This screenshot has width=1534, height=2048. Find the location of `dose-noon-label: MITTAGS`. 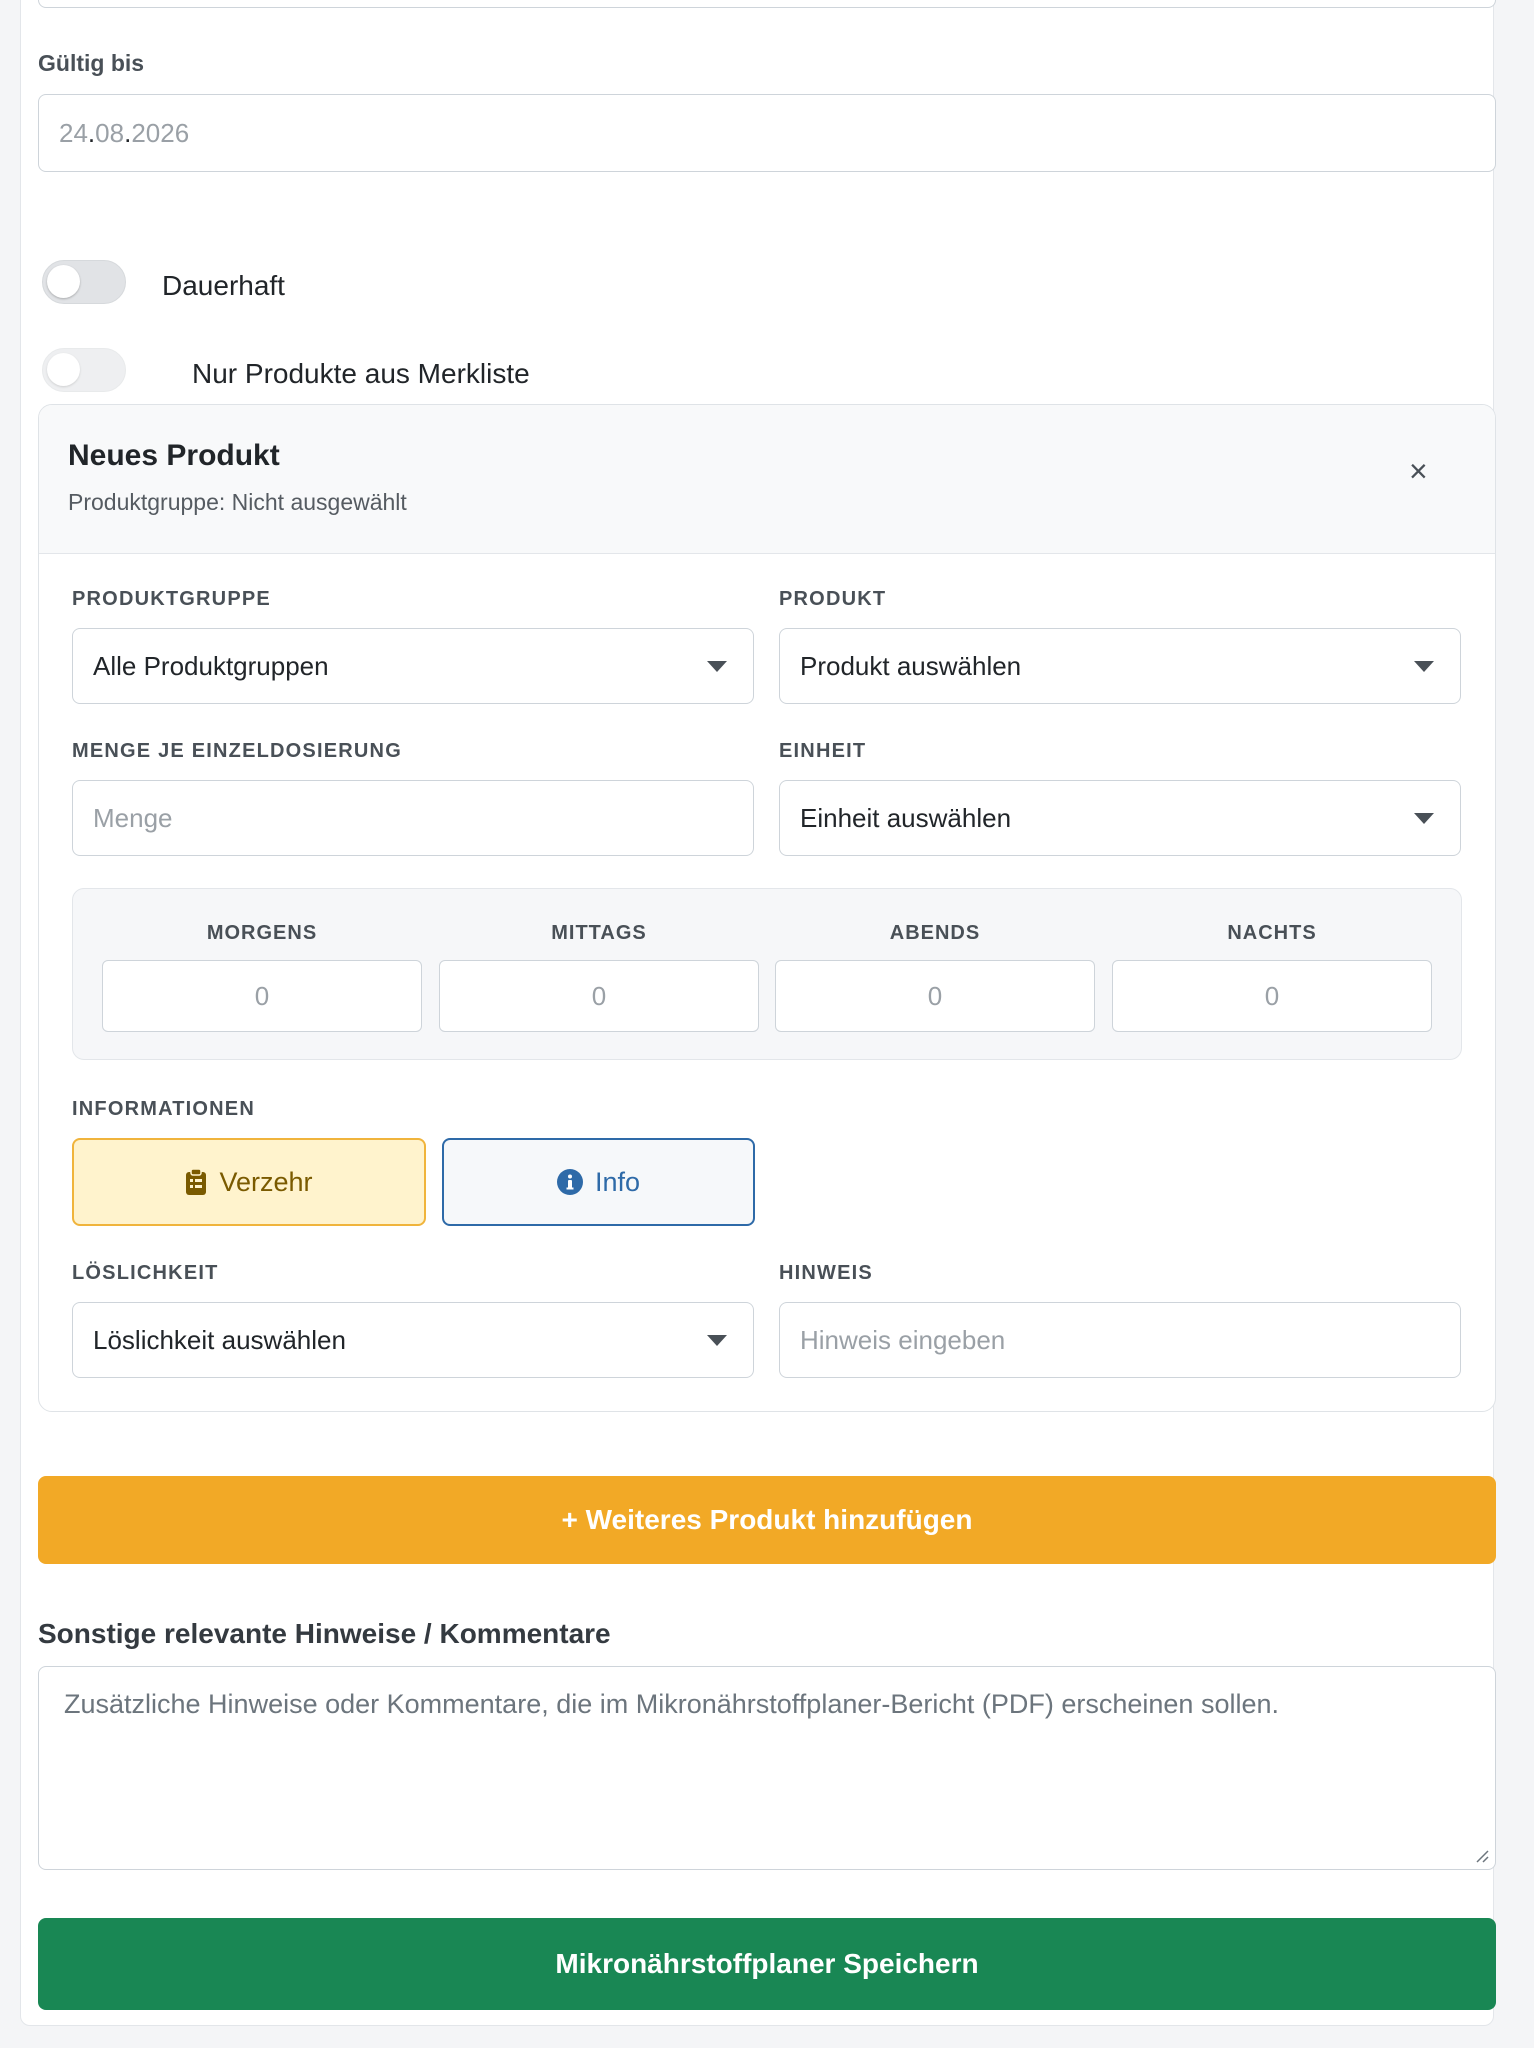

dose-noon-label: MITTAGS is located at coordinates (599, 933).